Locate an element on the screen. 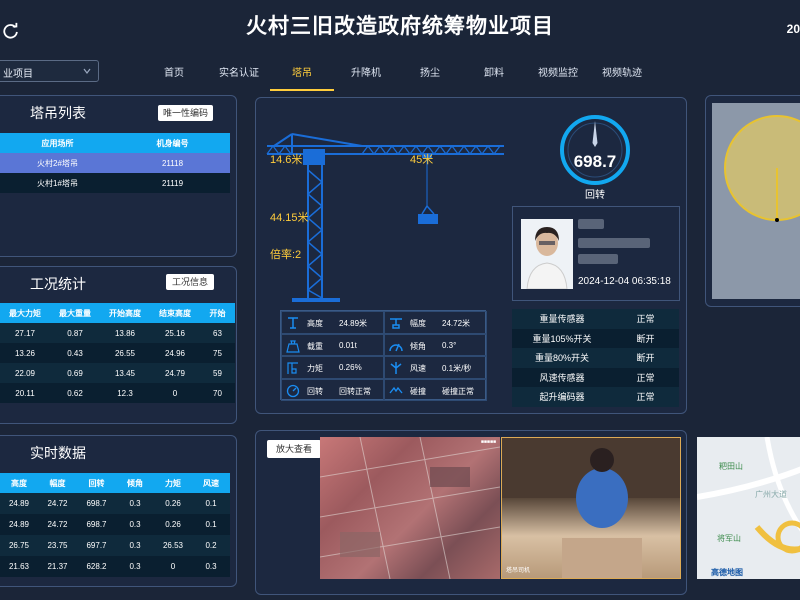 This screenshot has width=800, height=600. aerial-view-icon is located at coordinates (410, 508).